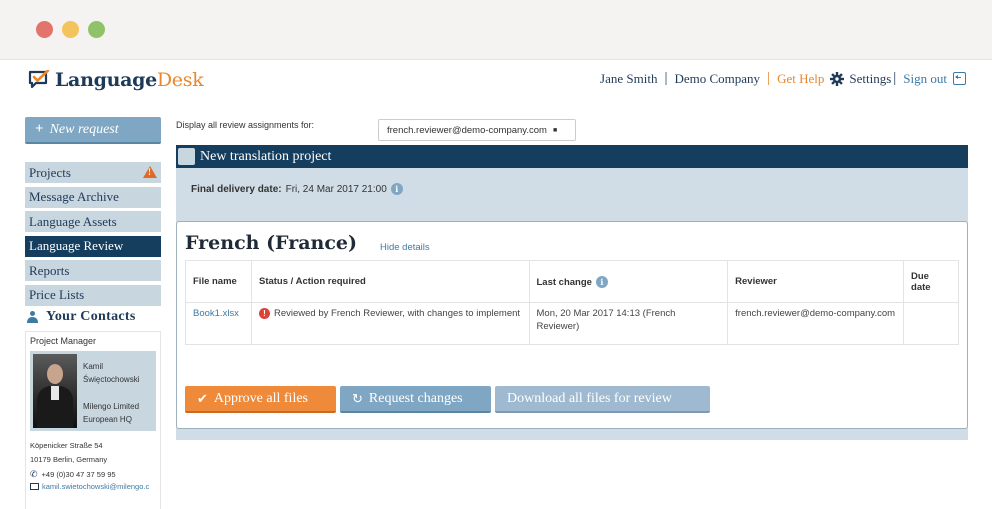 The width and height of the screenshot is (992, 509). I want to click on language-title: French (France), so click(271, 243).